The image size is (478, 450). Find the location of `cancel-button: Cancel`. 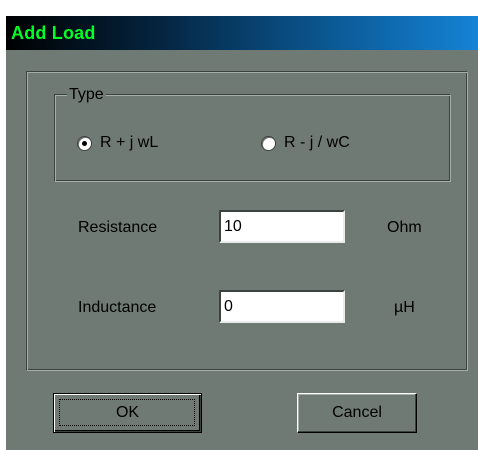

cancel-button: Cancel is located at coordinates (357, 413).